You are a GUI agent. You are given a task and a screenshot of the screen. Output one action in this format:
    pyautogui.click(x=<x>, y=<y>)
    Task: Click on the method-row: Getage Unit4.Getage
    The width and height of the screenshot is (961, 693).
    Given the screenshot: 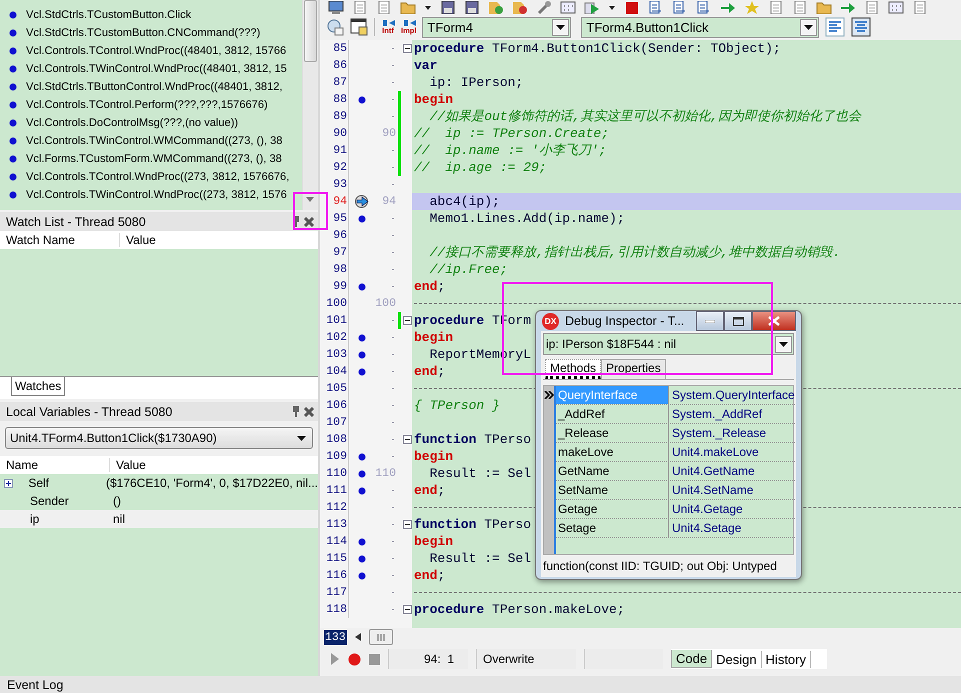 What is the action you would take?
    pyautogui.click(x=675, y=509)
    